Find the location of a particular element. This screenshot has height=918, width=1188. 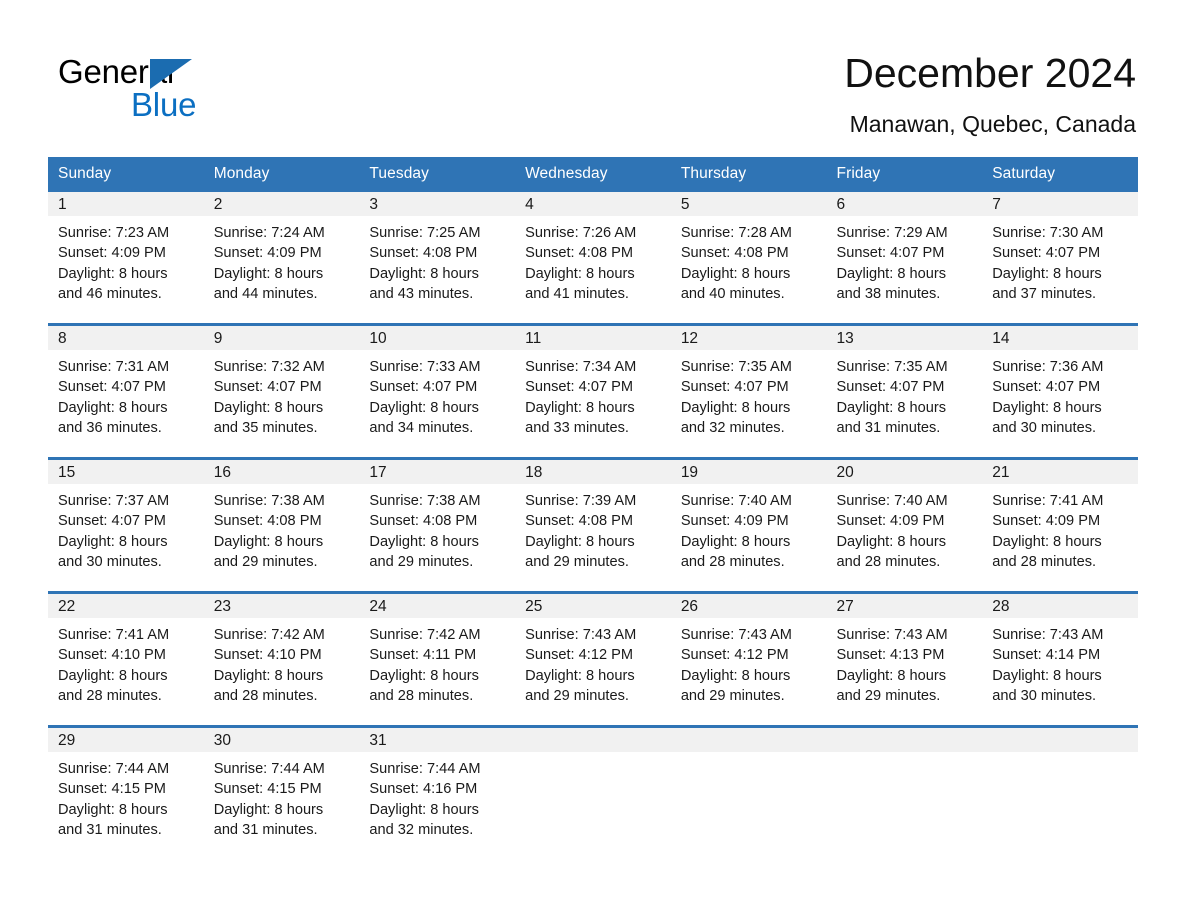

sunrise-text: Sunrise: 7:44 AM is located at coordinates (425, 769).